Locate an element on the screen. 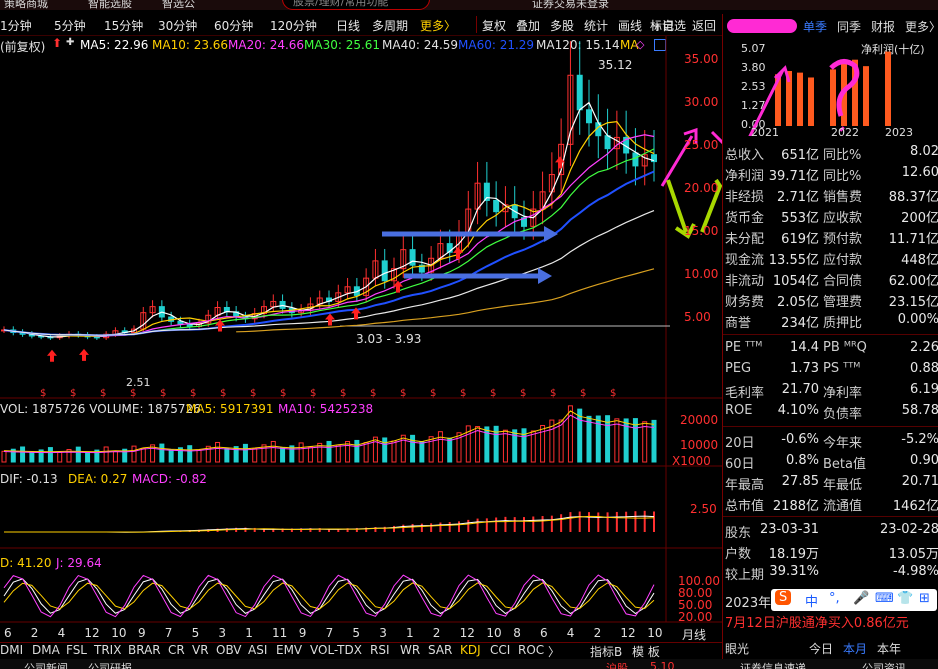  period-5min: 5分钟 is located at coordinates (70, 25).